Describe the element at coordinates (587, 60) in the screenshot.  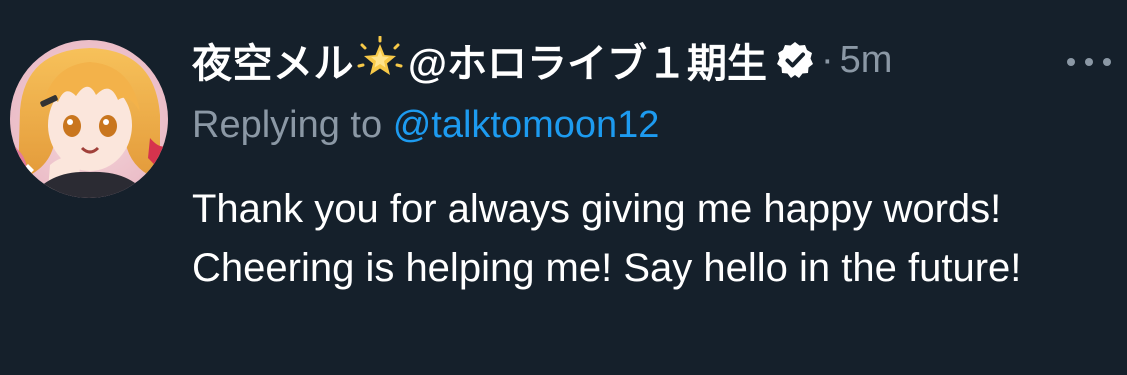
I see `display-name-suffix: @ホロライブ１期生` at that location.